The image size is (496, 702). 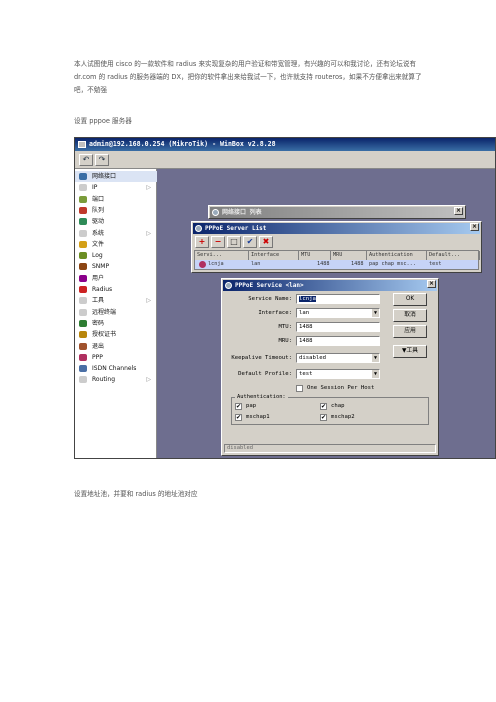 What do you see at coordinates (261, 397) in the screenshot?
I see `authentication-label: Authentication:` at bounding box center [261, 397].